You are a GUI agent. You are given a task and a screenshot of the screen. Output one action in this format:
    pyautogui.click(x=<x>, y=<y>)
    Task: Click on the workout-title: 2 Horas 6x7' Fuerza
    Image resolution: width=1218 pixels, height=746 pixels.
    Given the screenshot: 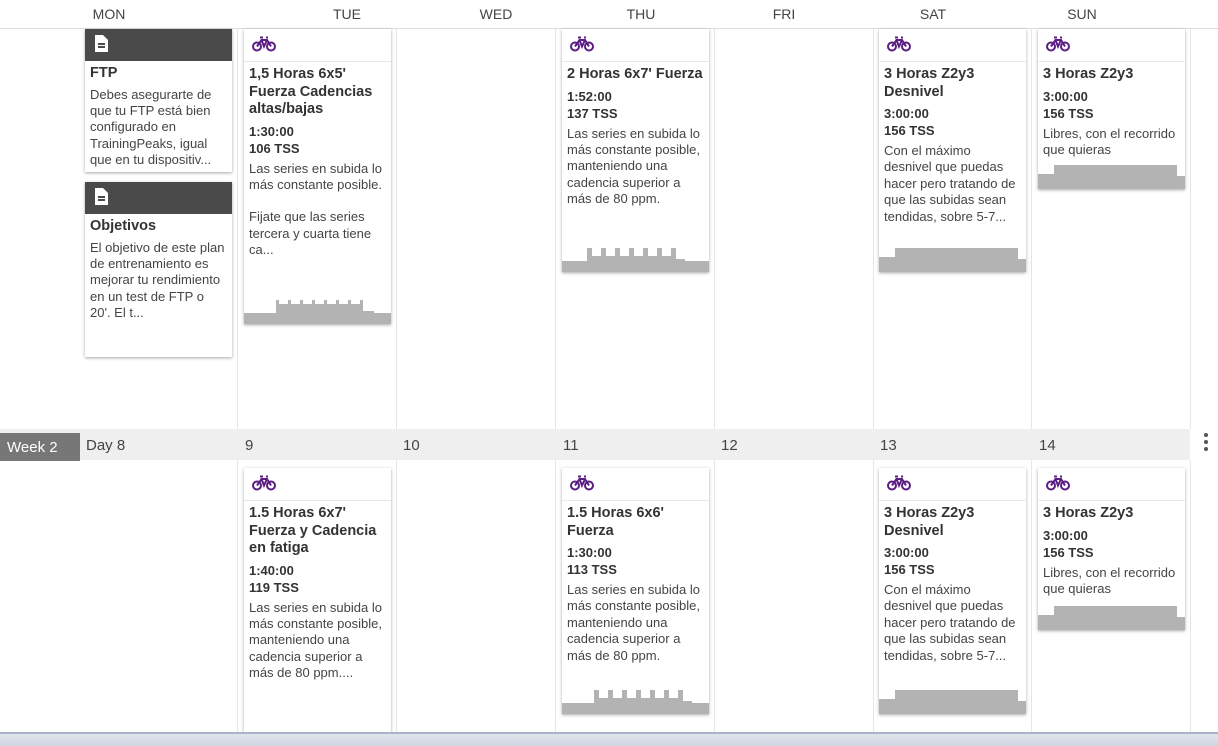 What is the action you would take?
    pyautogui.click(x=635, y=74)
    